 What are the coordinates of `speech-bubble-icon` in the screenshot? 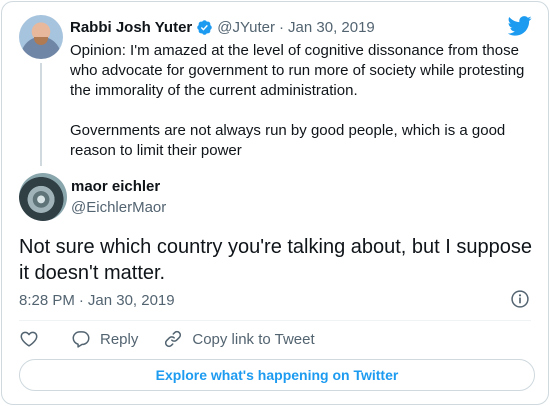 It's located at (81, 339).